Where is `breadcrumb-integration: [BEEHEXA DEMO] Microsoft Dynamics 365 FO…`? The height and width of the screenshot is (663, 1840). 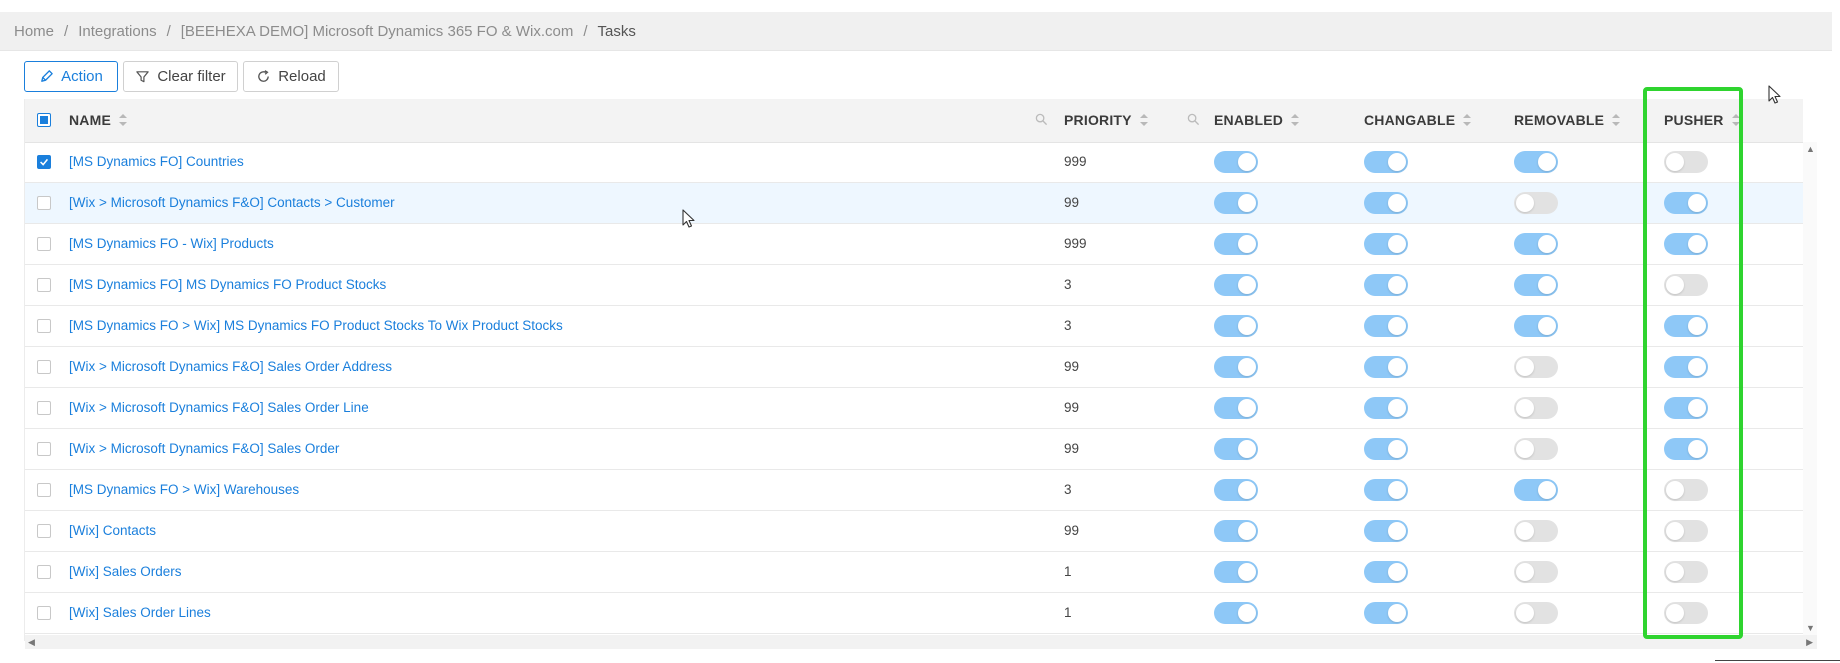 breadcrumb-integration: [BEEHEXA DEMO] Microsoft Dynamics 365 FO… is located at coordinates (377, 31).